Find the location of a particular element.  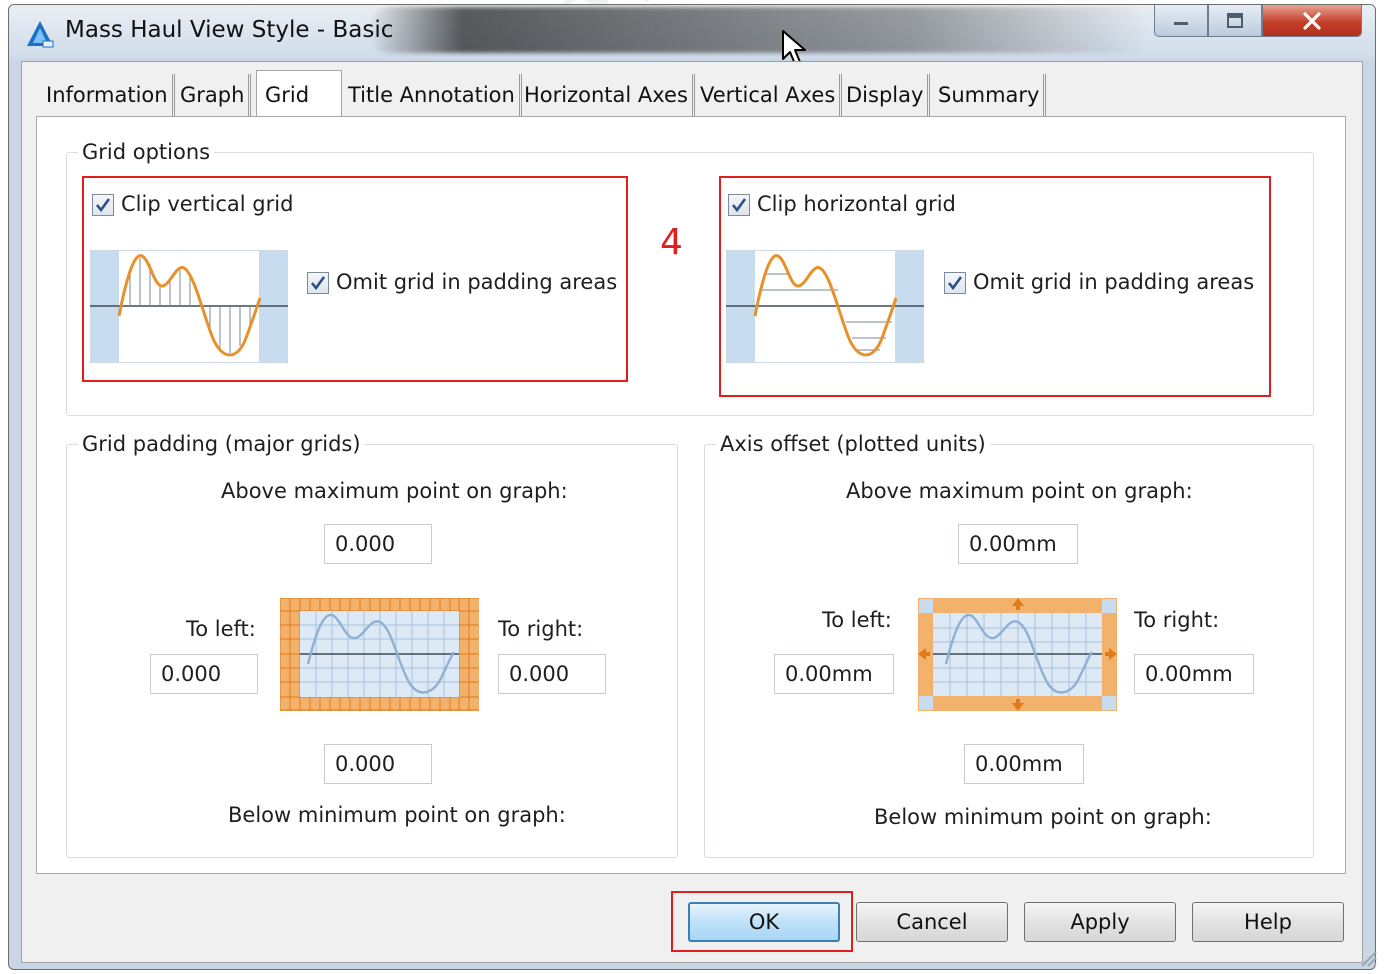

close-button is located at coordinates (1312, 21).